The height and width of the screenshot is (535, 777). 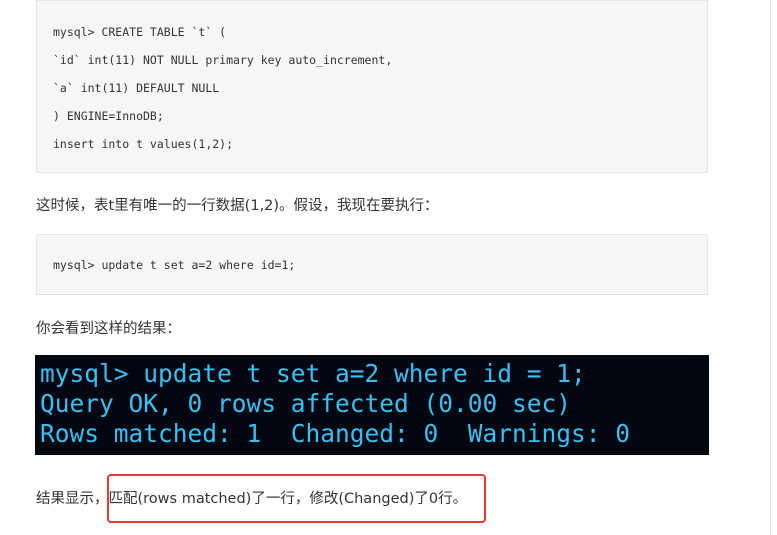 What do you see at coordinates (108, 329) in the screenshot?
I see `paragraph-result-intro: 你会看到这样的结果：` at bounding box center [108, 329].